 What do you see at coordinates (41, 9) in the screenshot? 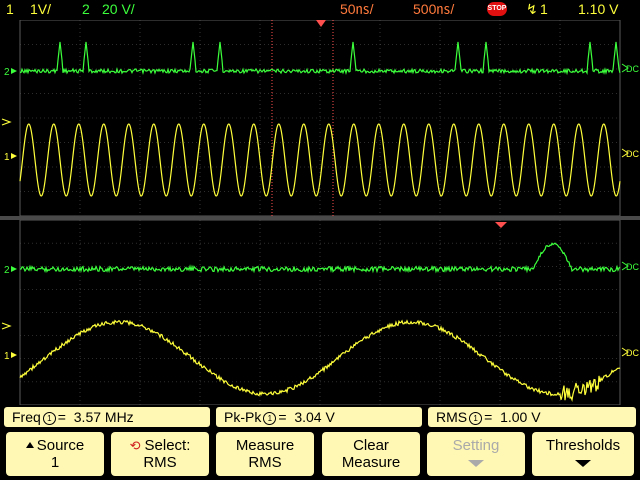
I see `ch1-scale: 1V/` at bounding box center [41, 9].